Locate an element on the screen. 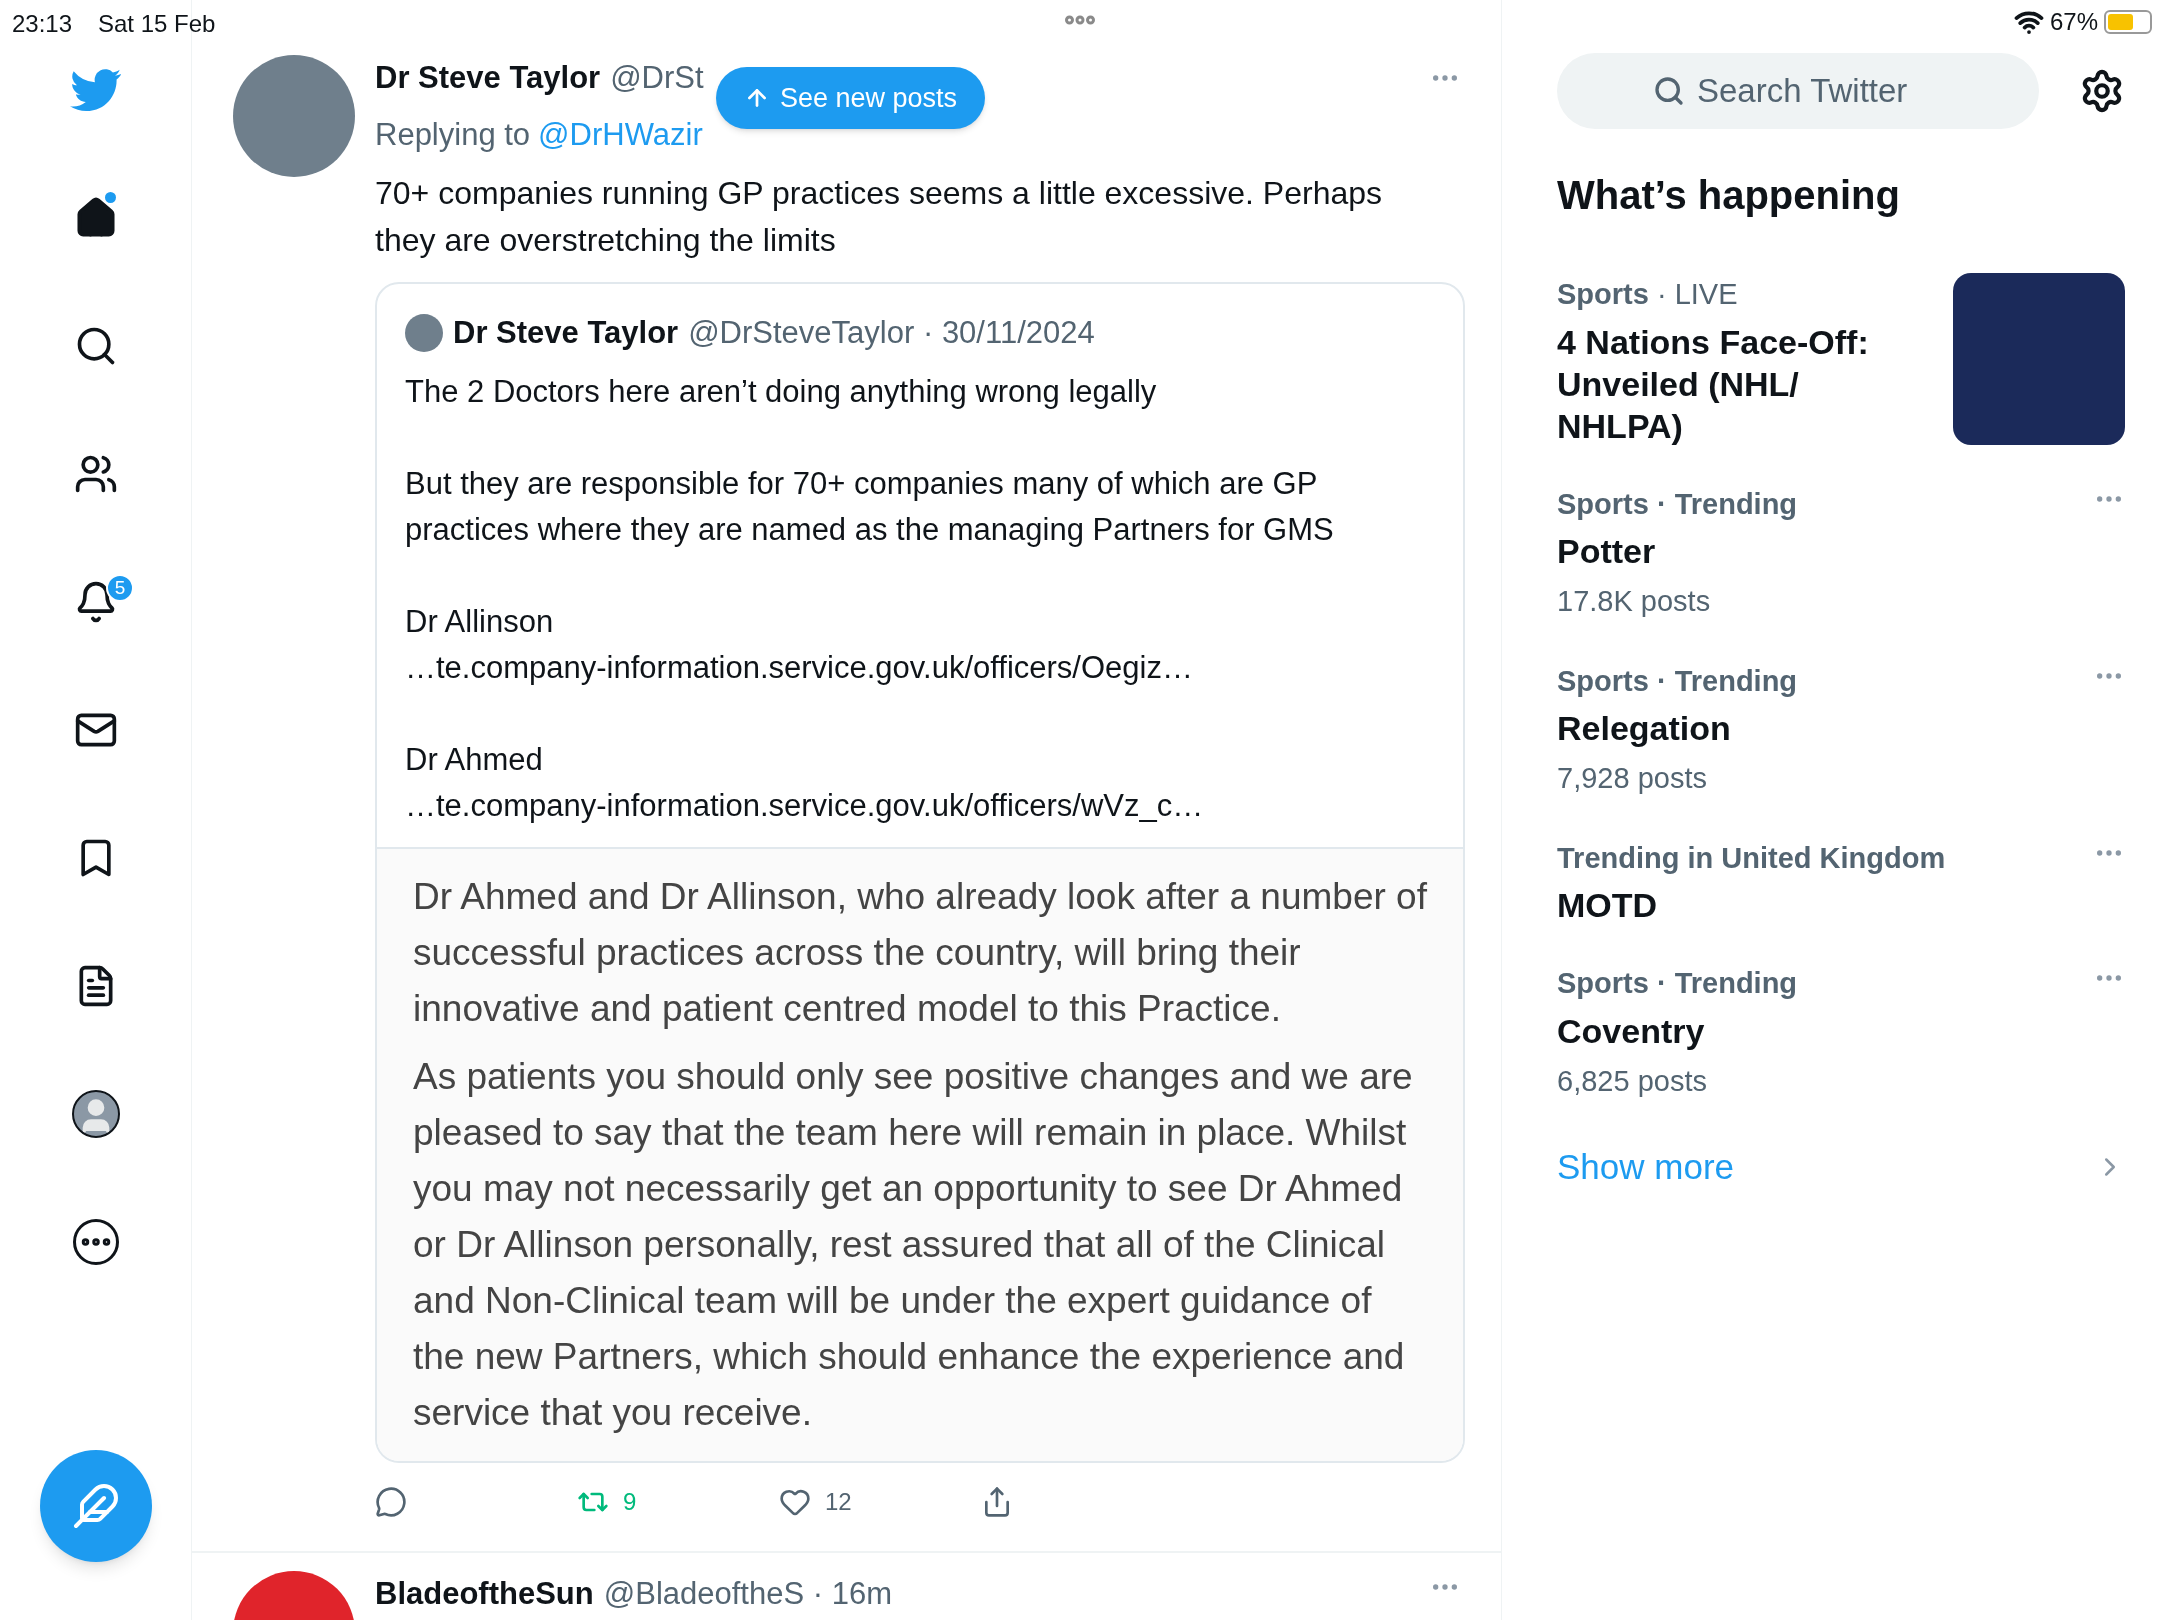  quote-avatar-placeholder is located at coordinates (424, 333).